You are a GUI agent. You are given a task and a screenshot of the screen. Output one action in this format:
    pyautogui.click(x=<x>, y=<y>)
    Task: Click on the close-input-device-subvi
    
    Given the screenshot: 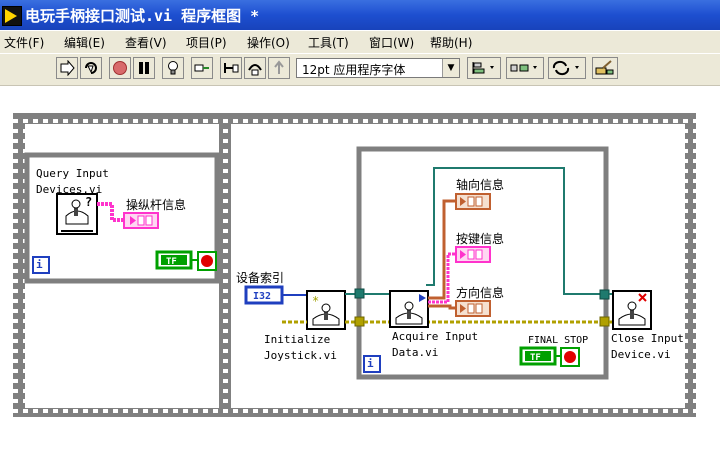 What is the action you would take?
    pyautogui.click(x=632, y=310)
    